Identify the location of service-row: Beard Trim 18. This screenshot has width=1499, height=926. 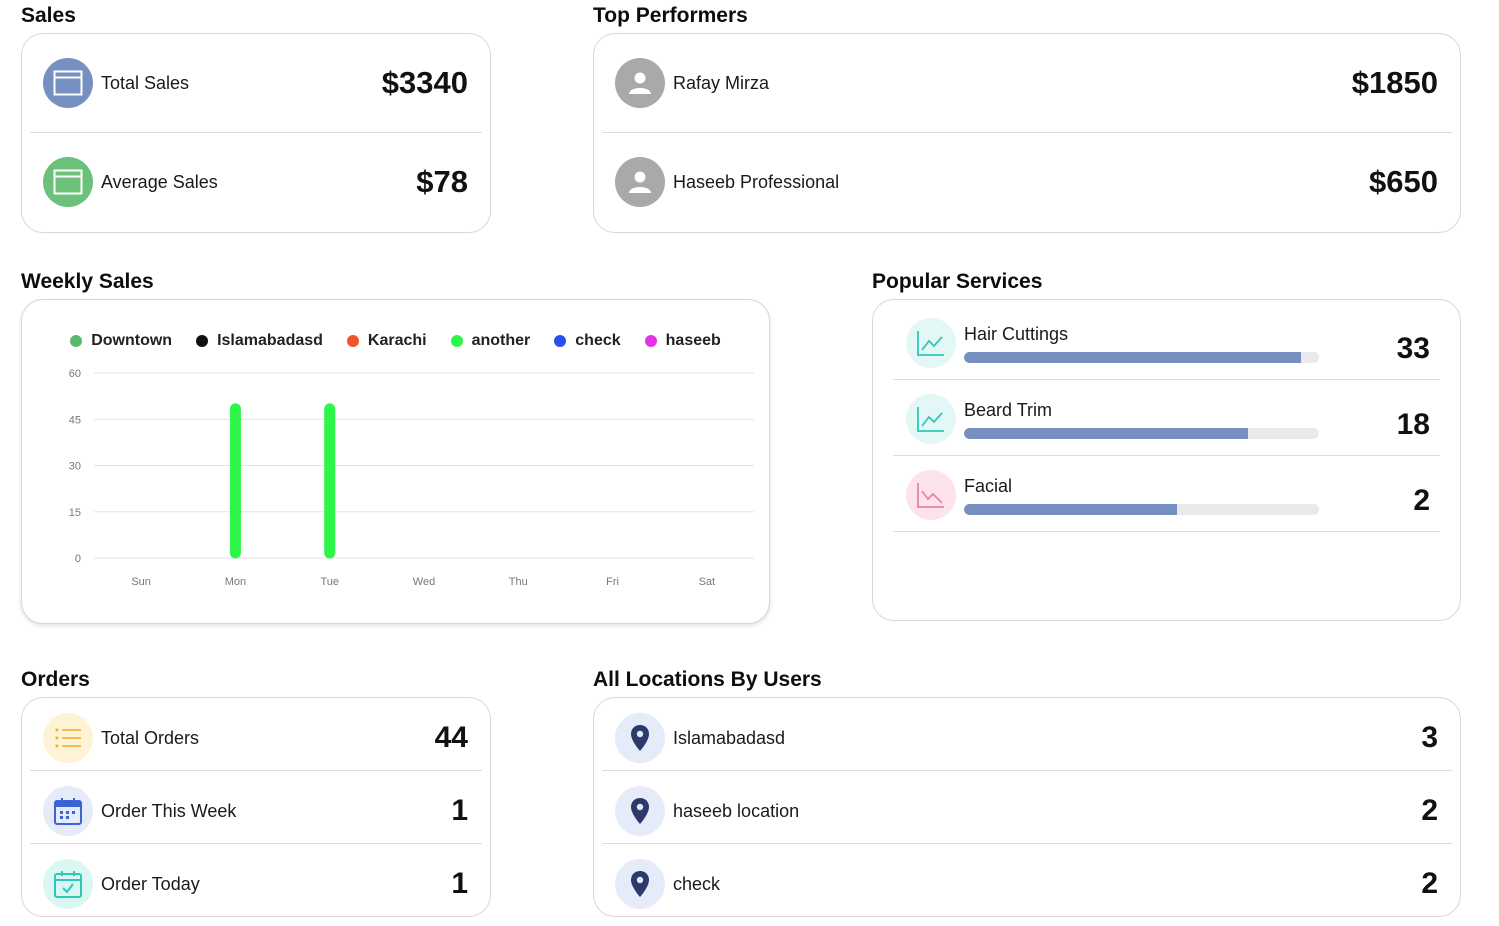
(1166, 418).